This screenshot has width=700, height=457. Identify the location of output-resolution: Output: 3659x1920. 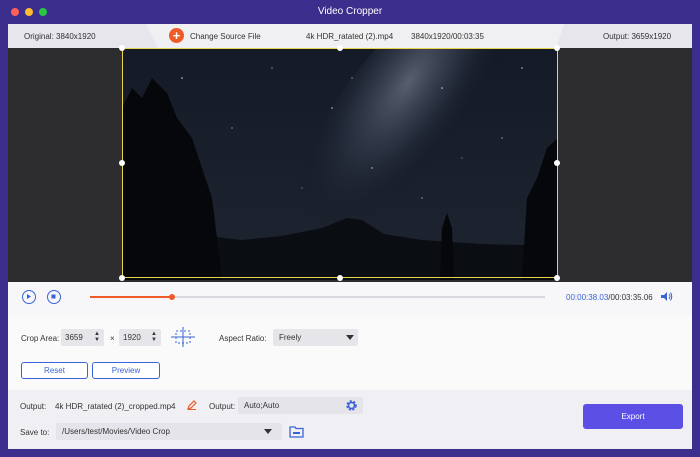
(637, 36).